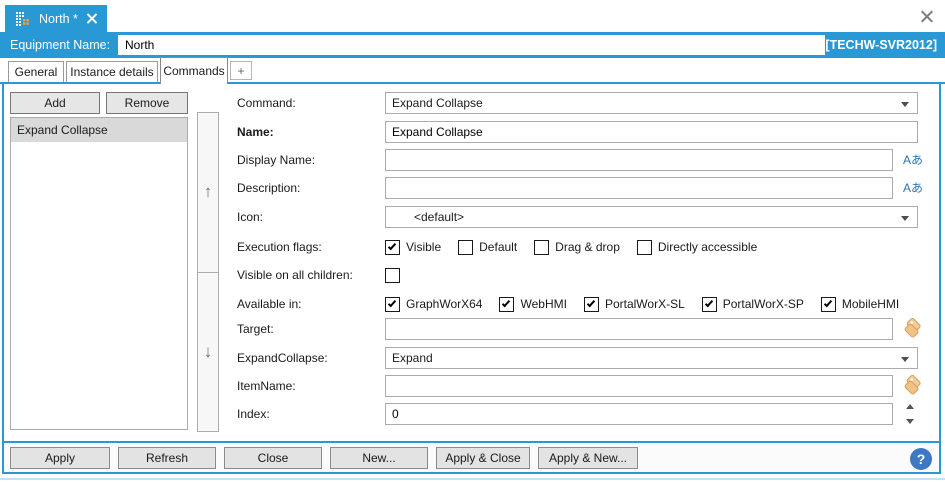 This screenshot has width=945, height=483. What do you see at coordinates (472, 83) in the screenshot?
I see `frame-line-top` at bounding box center [472, 83].